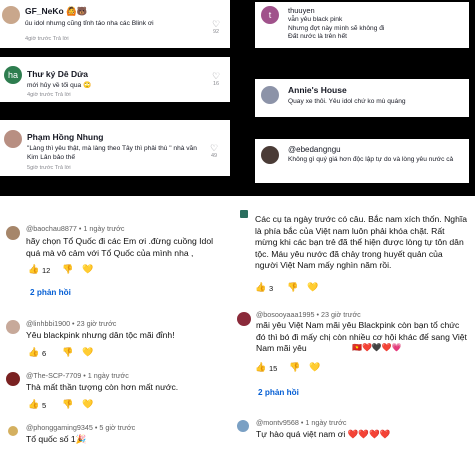 The image size is (475, 451). Describe the element at coordinates (102, 387) in the screenshot. I see `comment-text: Thà mất thần tượng còn hơn mất nước.` at that location.